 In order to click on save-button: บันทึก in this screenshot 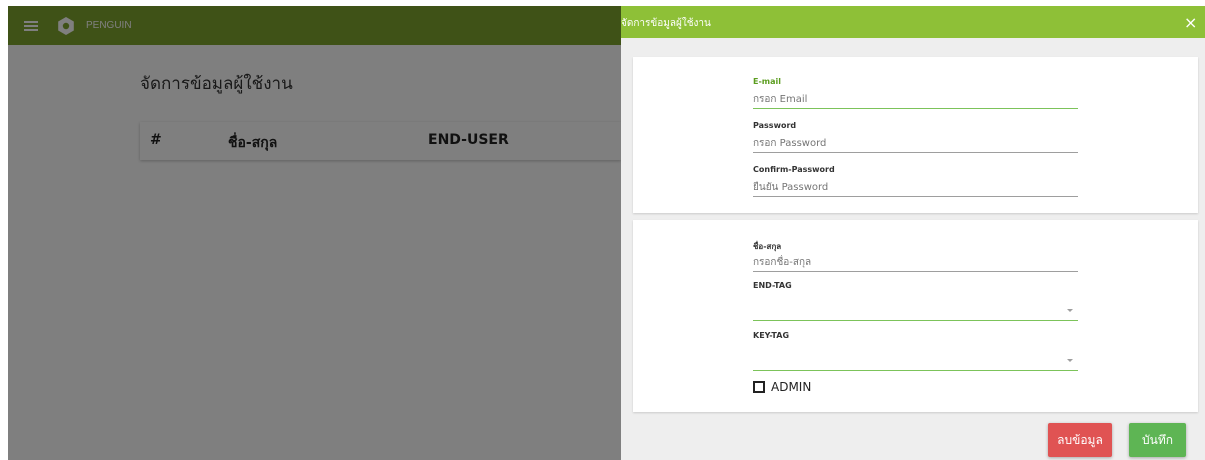, I will do `click(1157, 440)`.